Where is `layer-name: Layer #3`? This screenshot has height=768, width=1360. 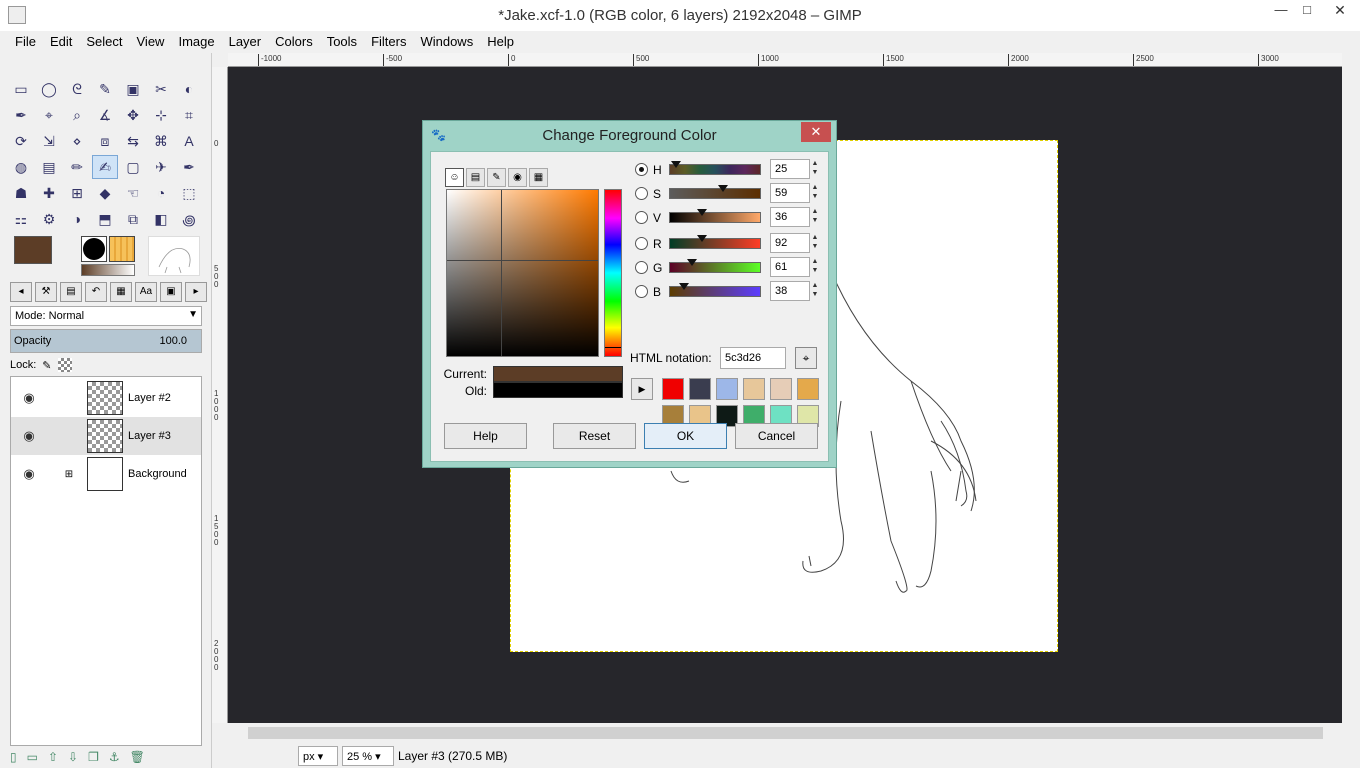 layer-name: Layer #3 is located at coordinates (149, 436).